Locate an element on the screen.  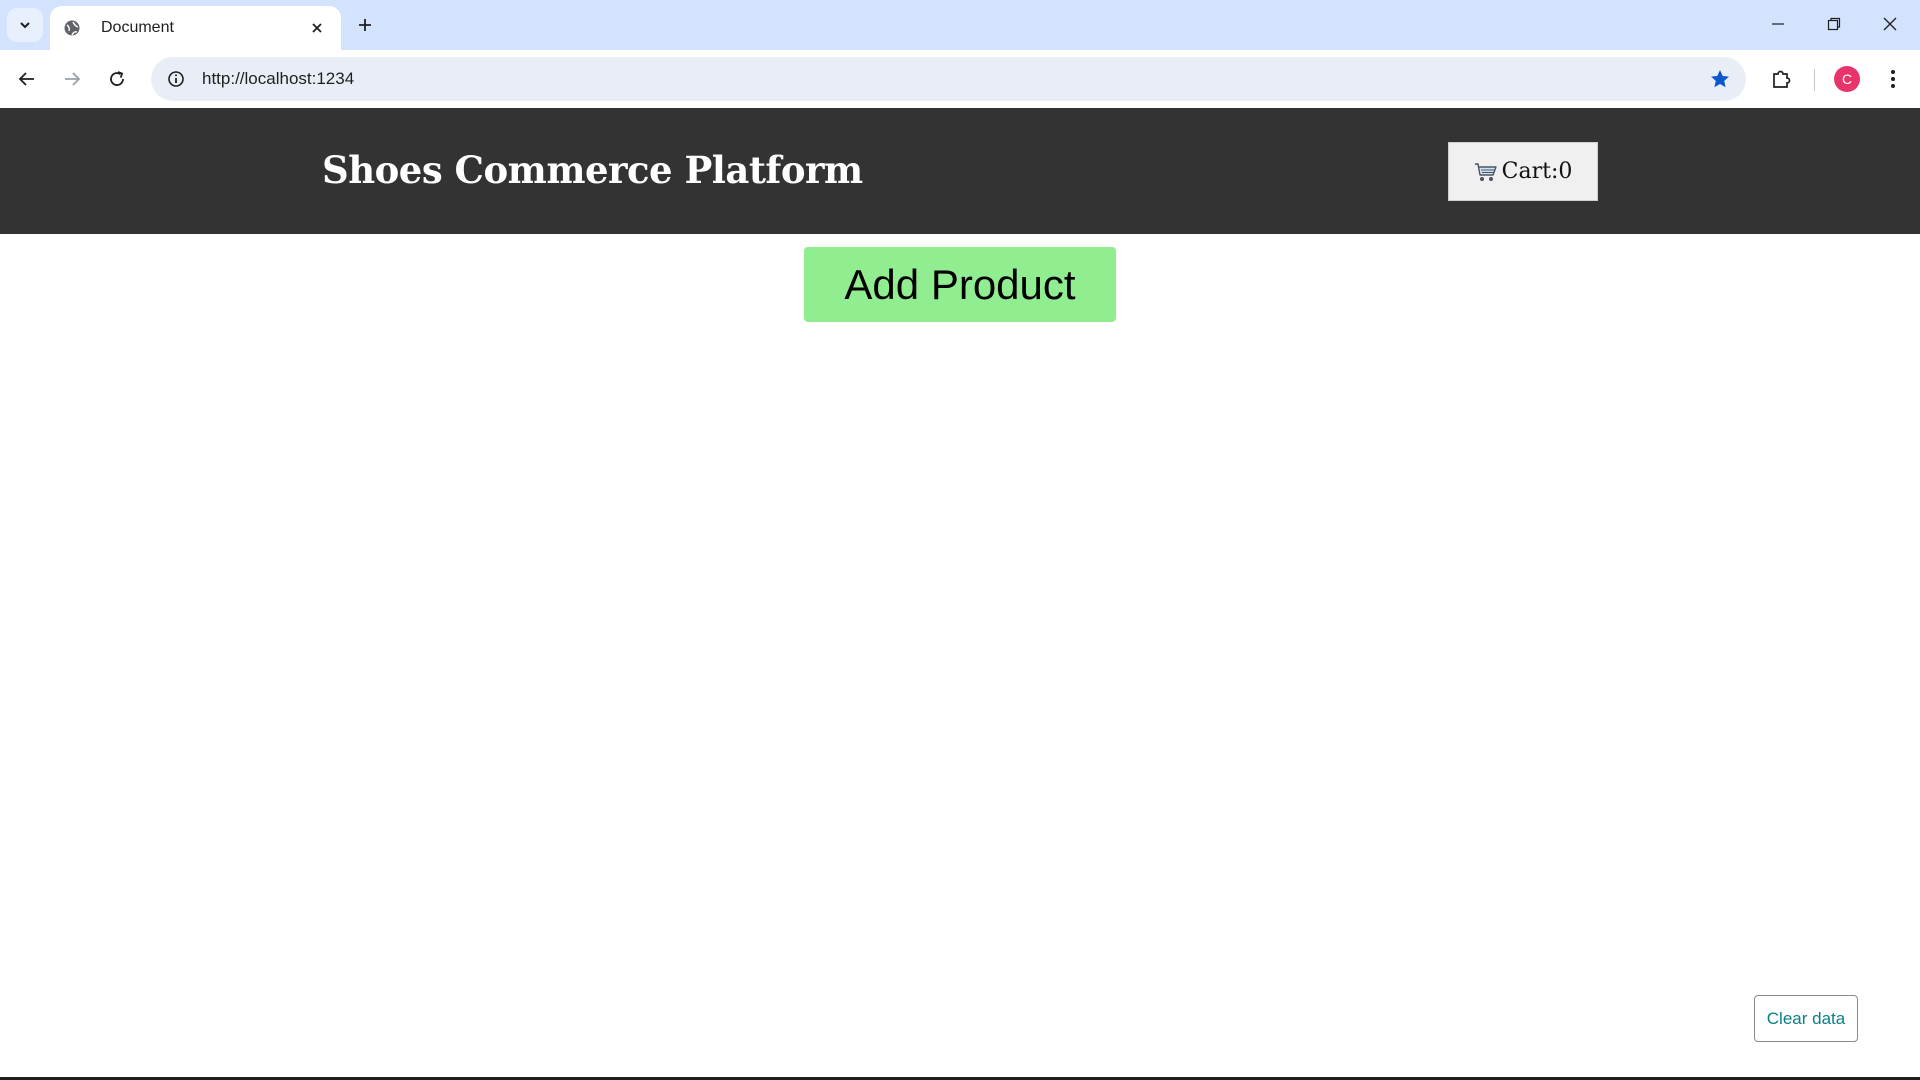
browser-toolbar: http://localhost:1234 is located at coordinates (960, 79).